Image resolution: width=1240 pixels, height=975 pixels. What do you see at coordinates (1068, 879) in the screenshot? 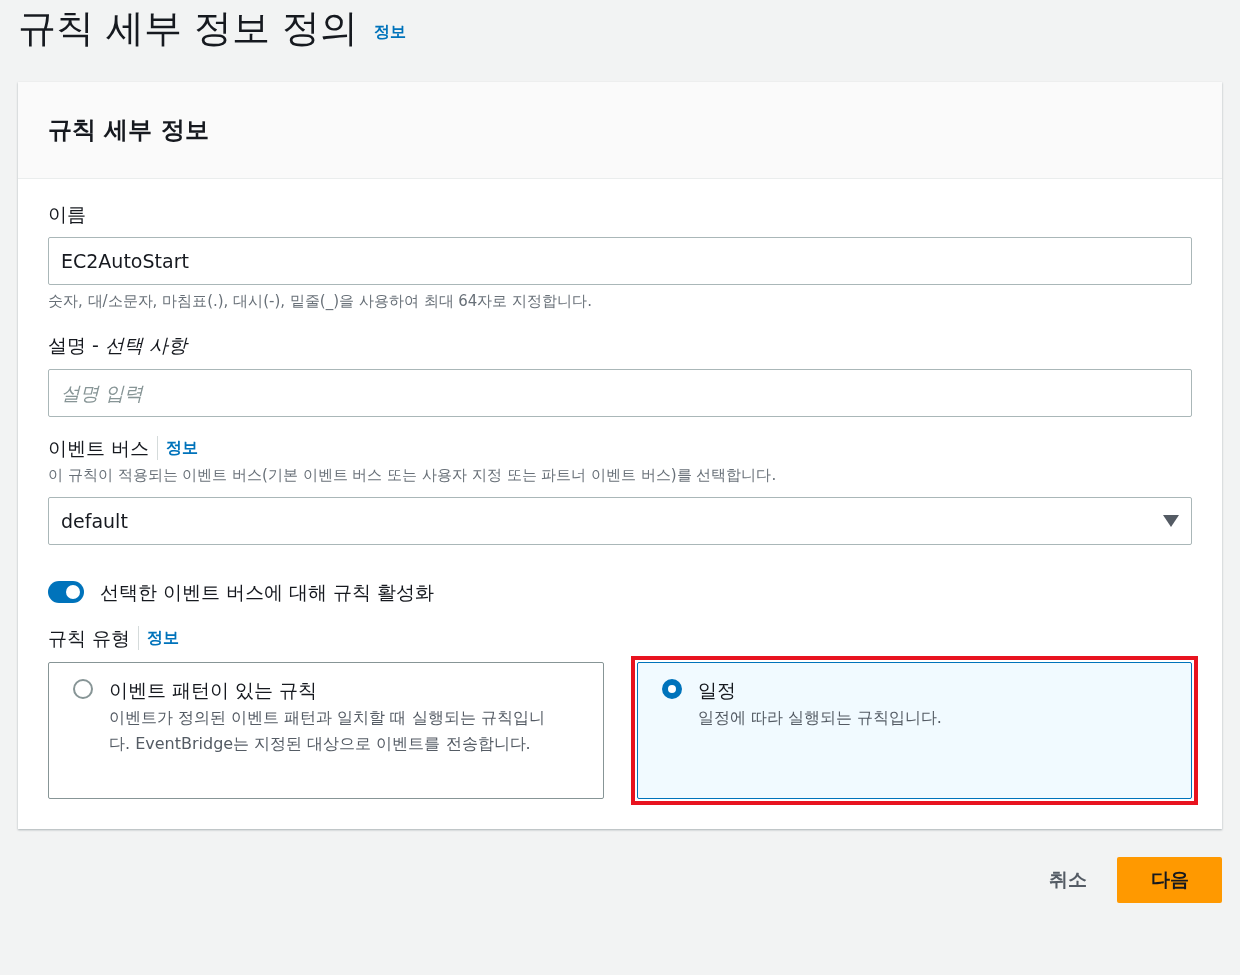
I see `cancel-button: 취소` at bounding box center [1068, 879].